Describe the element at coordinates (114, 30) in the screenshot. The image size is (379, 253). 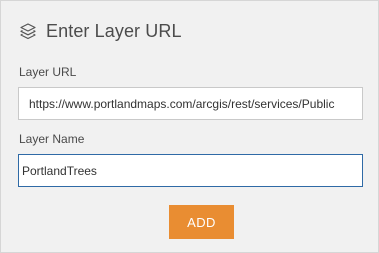
I see `panel-title: Enter Layer URL` at that location.